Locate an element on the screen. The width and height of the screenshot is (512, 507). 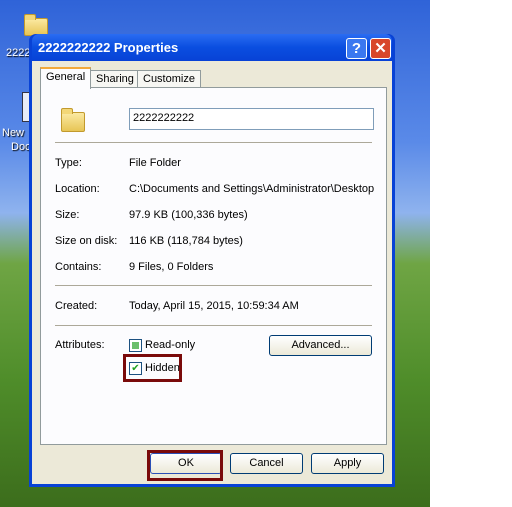
desktop-icon-label: Doc is located at coordinates (21, 147).